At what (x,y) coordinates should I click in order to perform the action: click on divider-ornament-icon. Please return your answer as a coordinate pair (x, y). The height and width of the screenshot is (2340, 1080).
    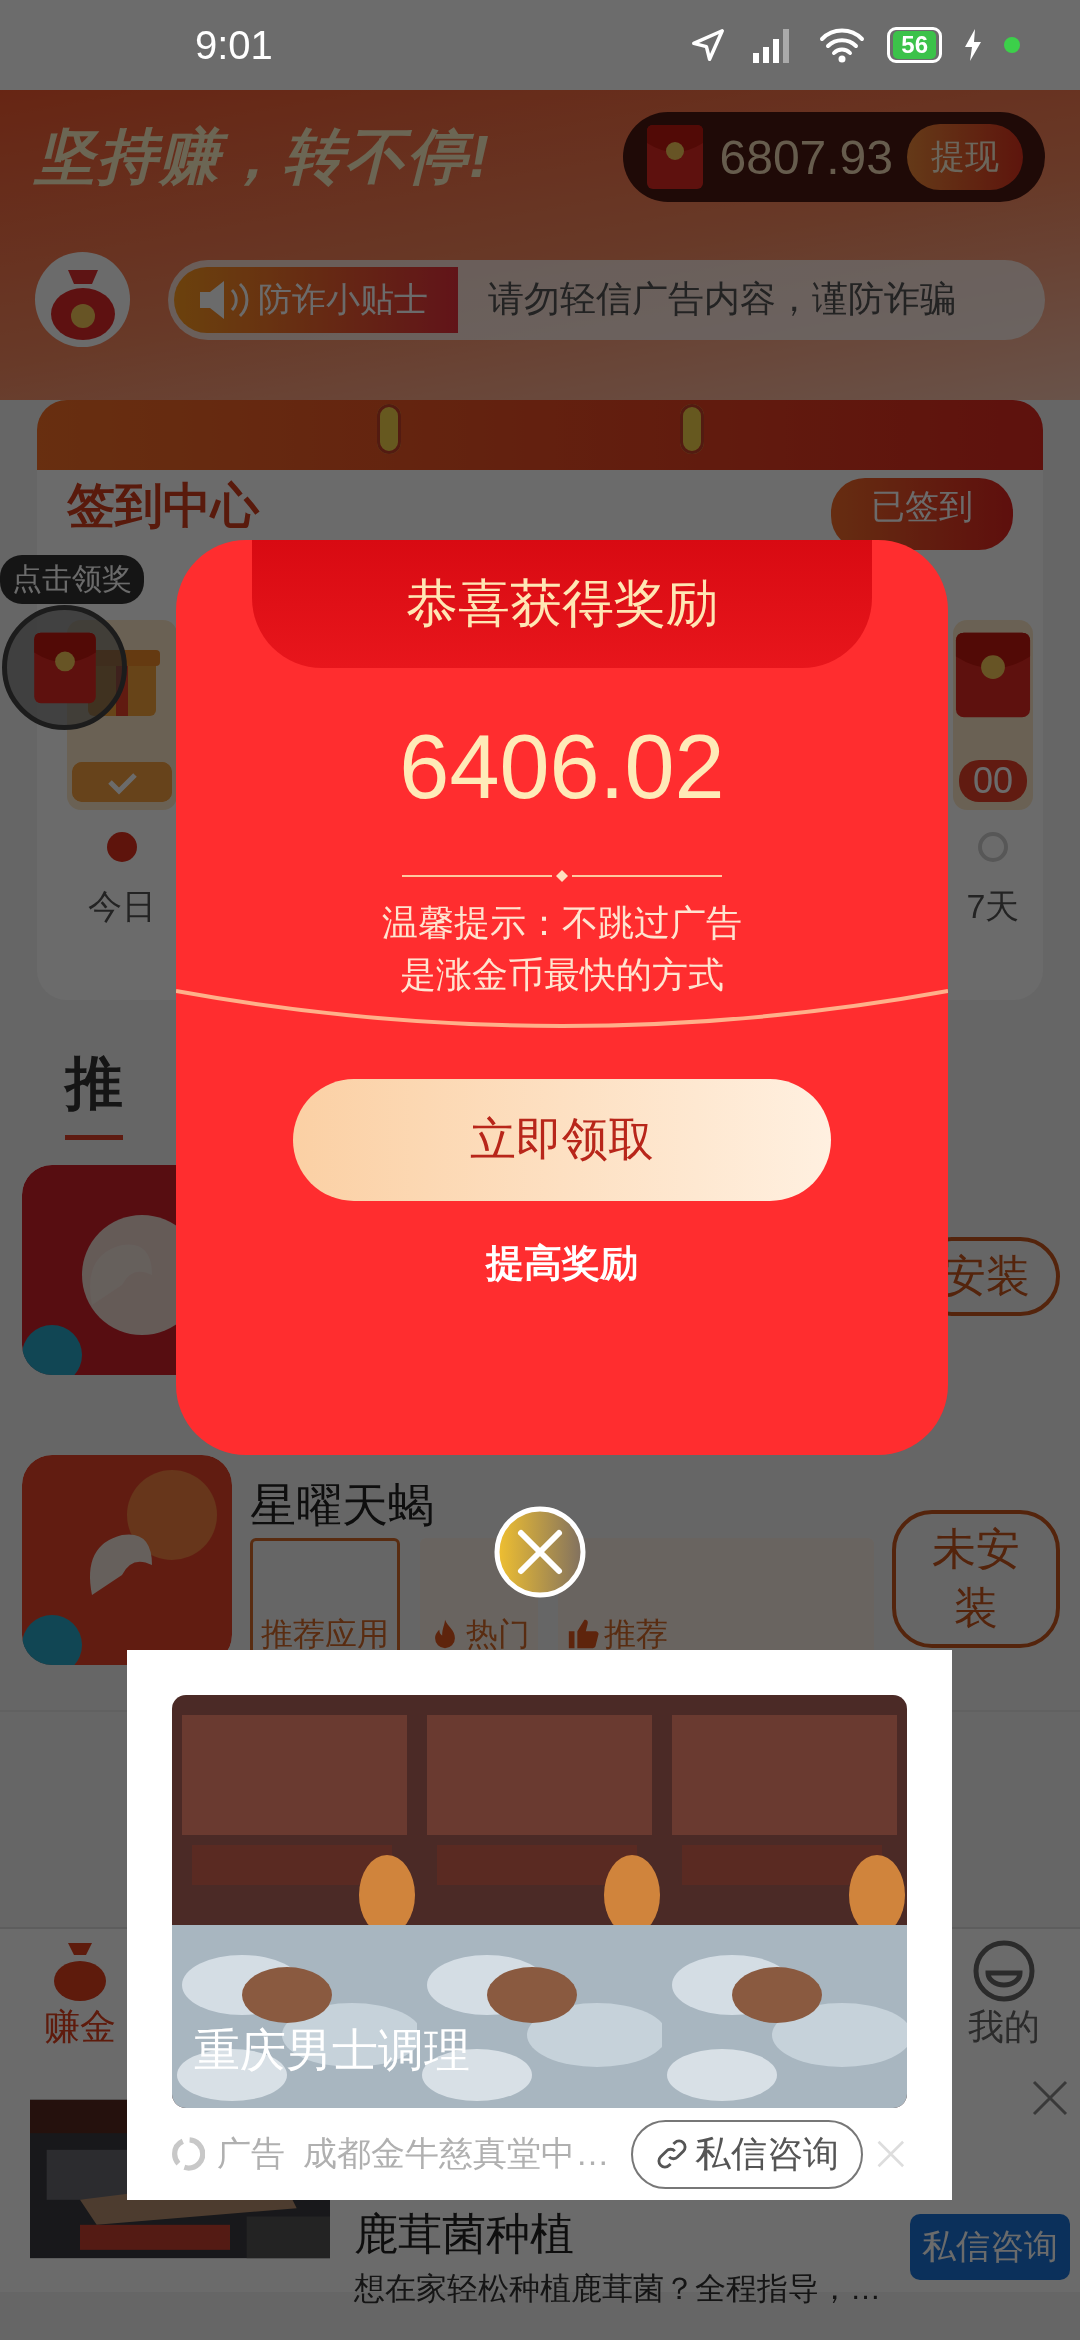
    Looking at the image, I should click on (562, 876).